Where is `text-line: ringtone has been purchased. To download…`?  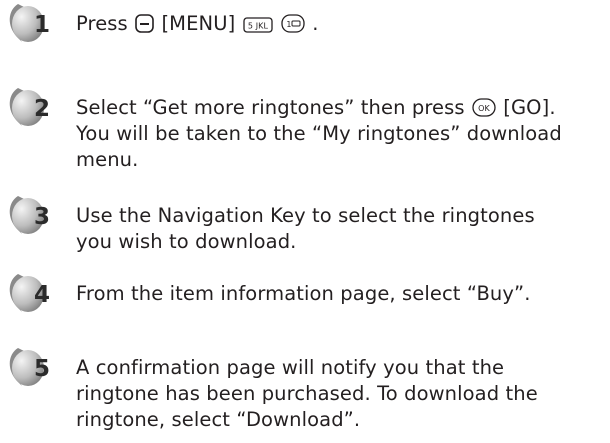 text-line: ringtone has been purchased. To download… is located at coordinates (307, 393).